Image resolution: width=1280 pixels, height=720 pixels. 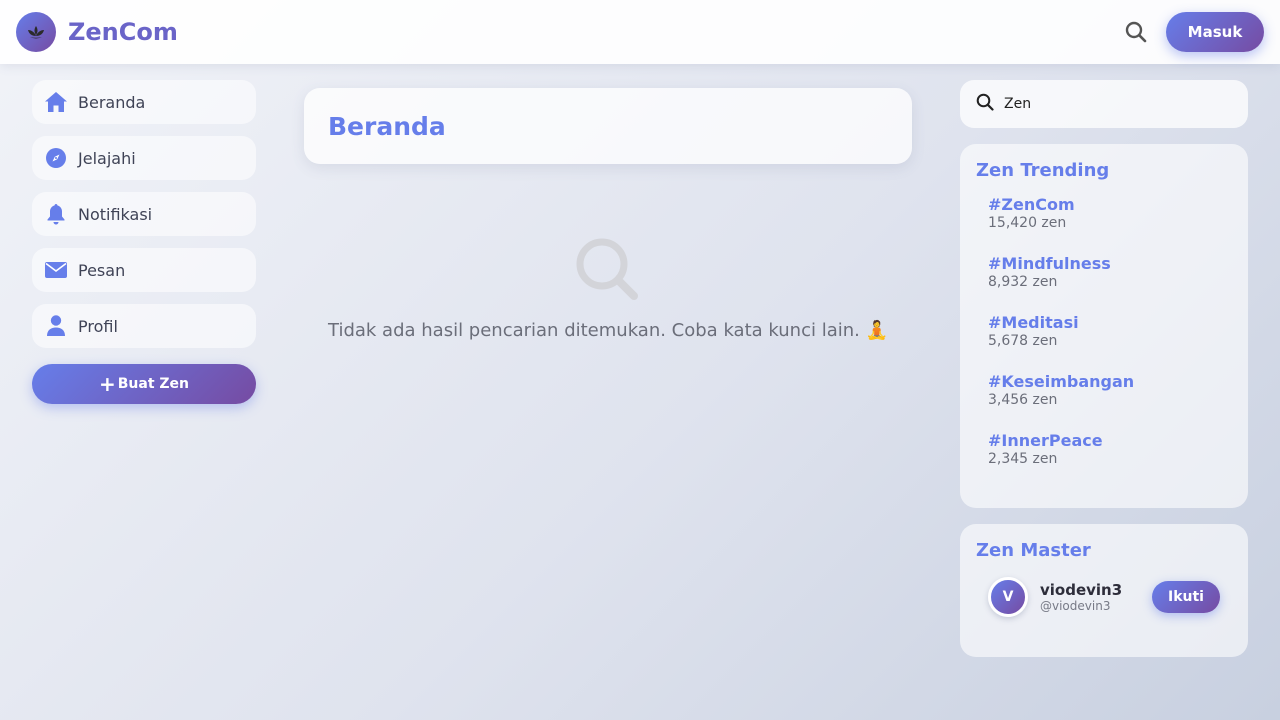 What do you see at coordinates (56, 102) in the screenshot?
I see `home-icon` at bounding box center [56, 102].